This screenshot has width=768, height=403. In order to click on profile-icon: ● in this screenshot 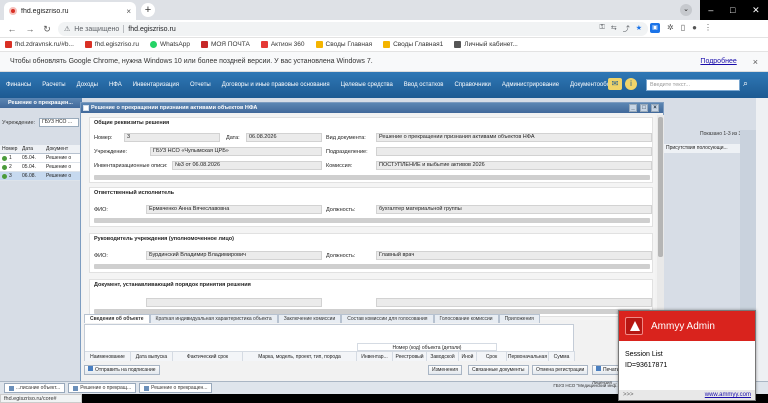, I will do `click(694, 28)`.